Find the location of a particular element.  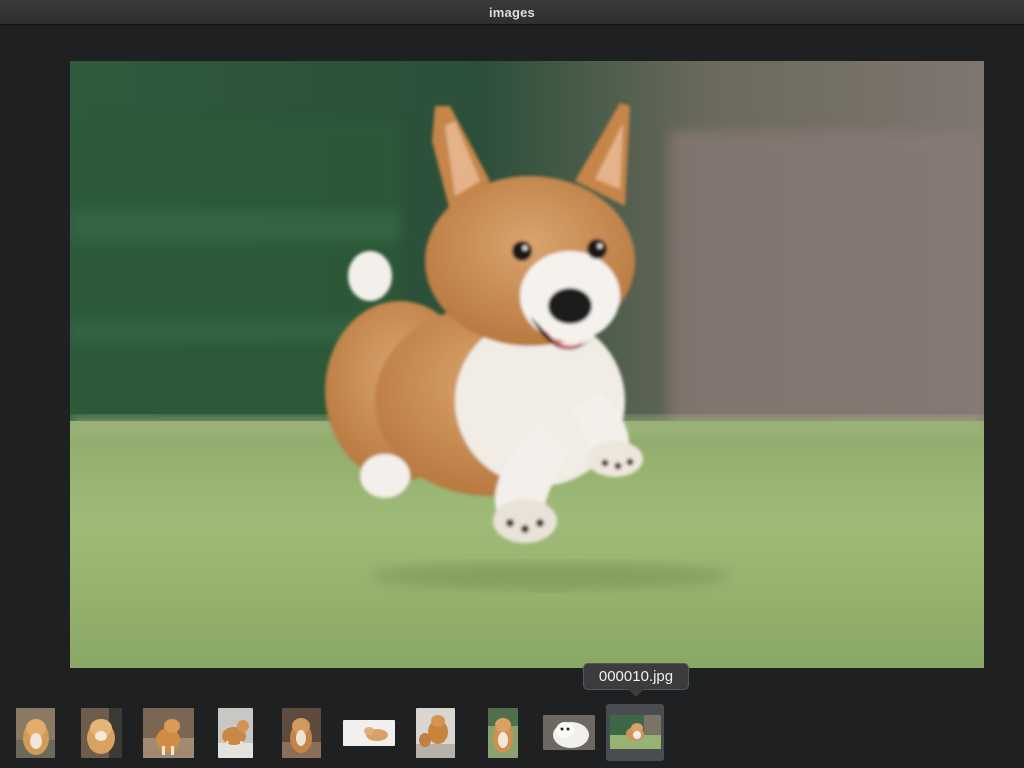

dog-on-white-photo is located at coordinates (369, 733).